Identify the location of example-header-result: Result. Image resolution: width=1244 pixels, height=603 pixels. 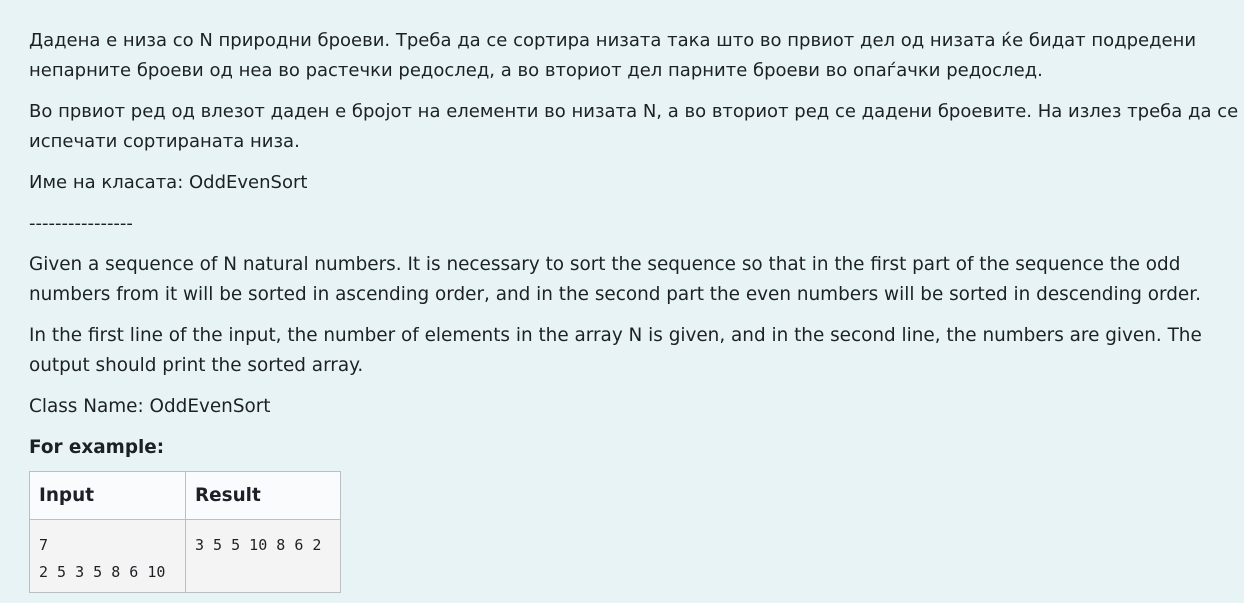
(263, 495).